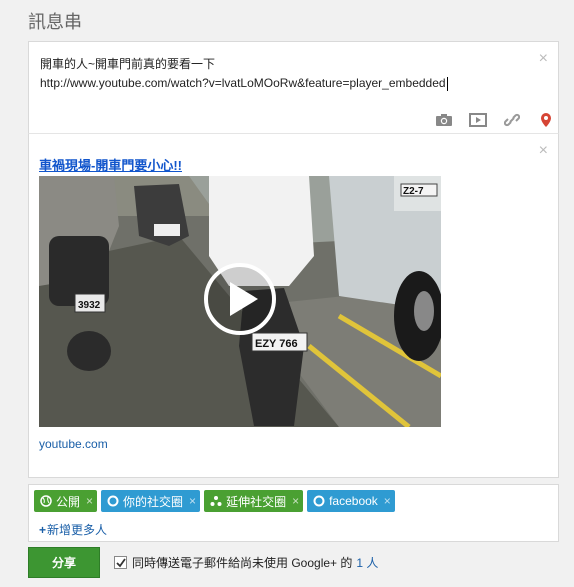 The height and width of the screenshot is (587, 574). Describe the element at coordinates (89, 501) in the screenshot. I see `chip-public-remove-icon: ×` at that location.